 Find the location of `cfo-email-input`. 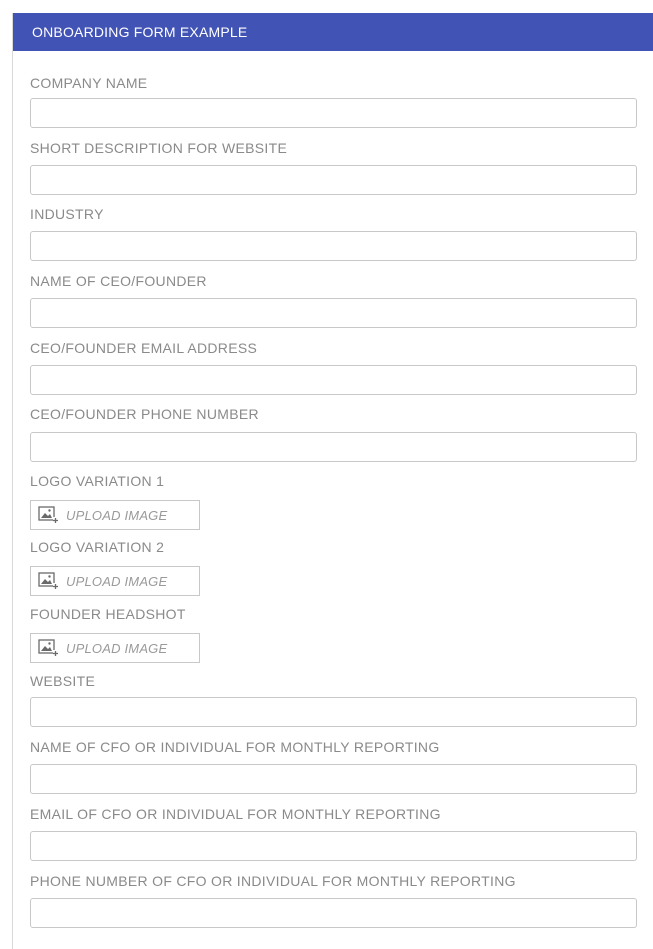

cfo-email-input is located at coordinates (333, 846).